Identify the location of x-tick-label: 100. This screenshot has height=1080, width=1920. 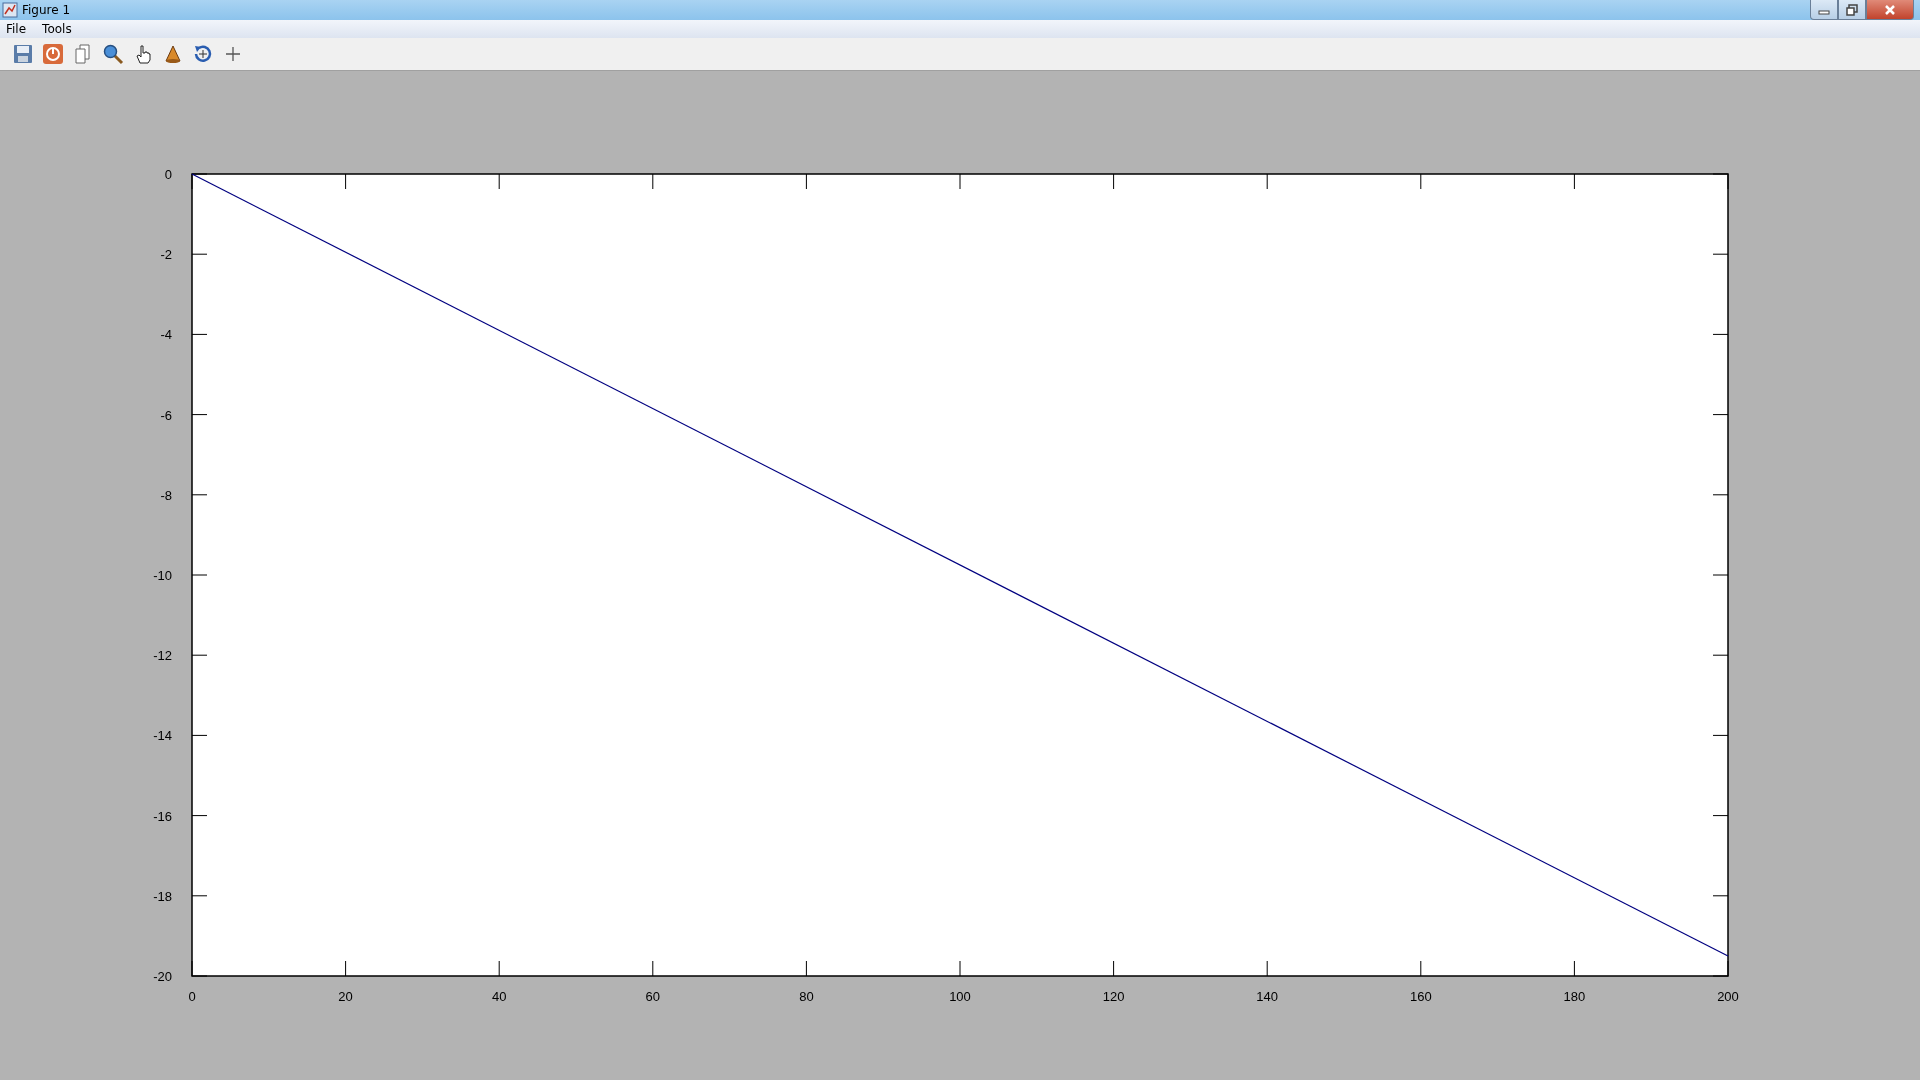
(960, 996).